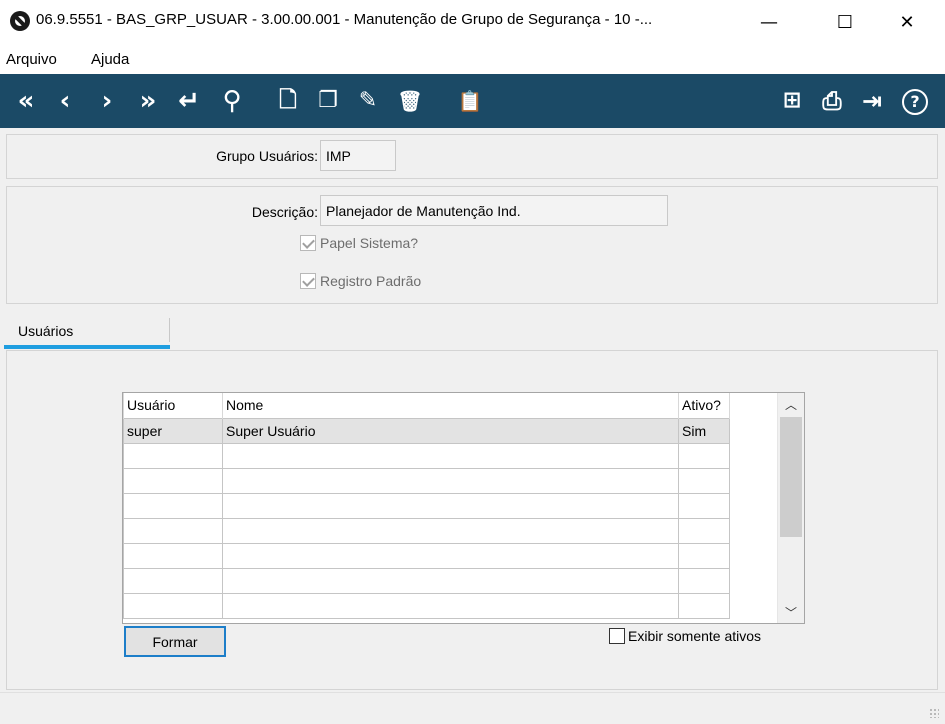 The image size is (945, 724). I want to click on search-icon: ⚲, so click(232, 101).